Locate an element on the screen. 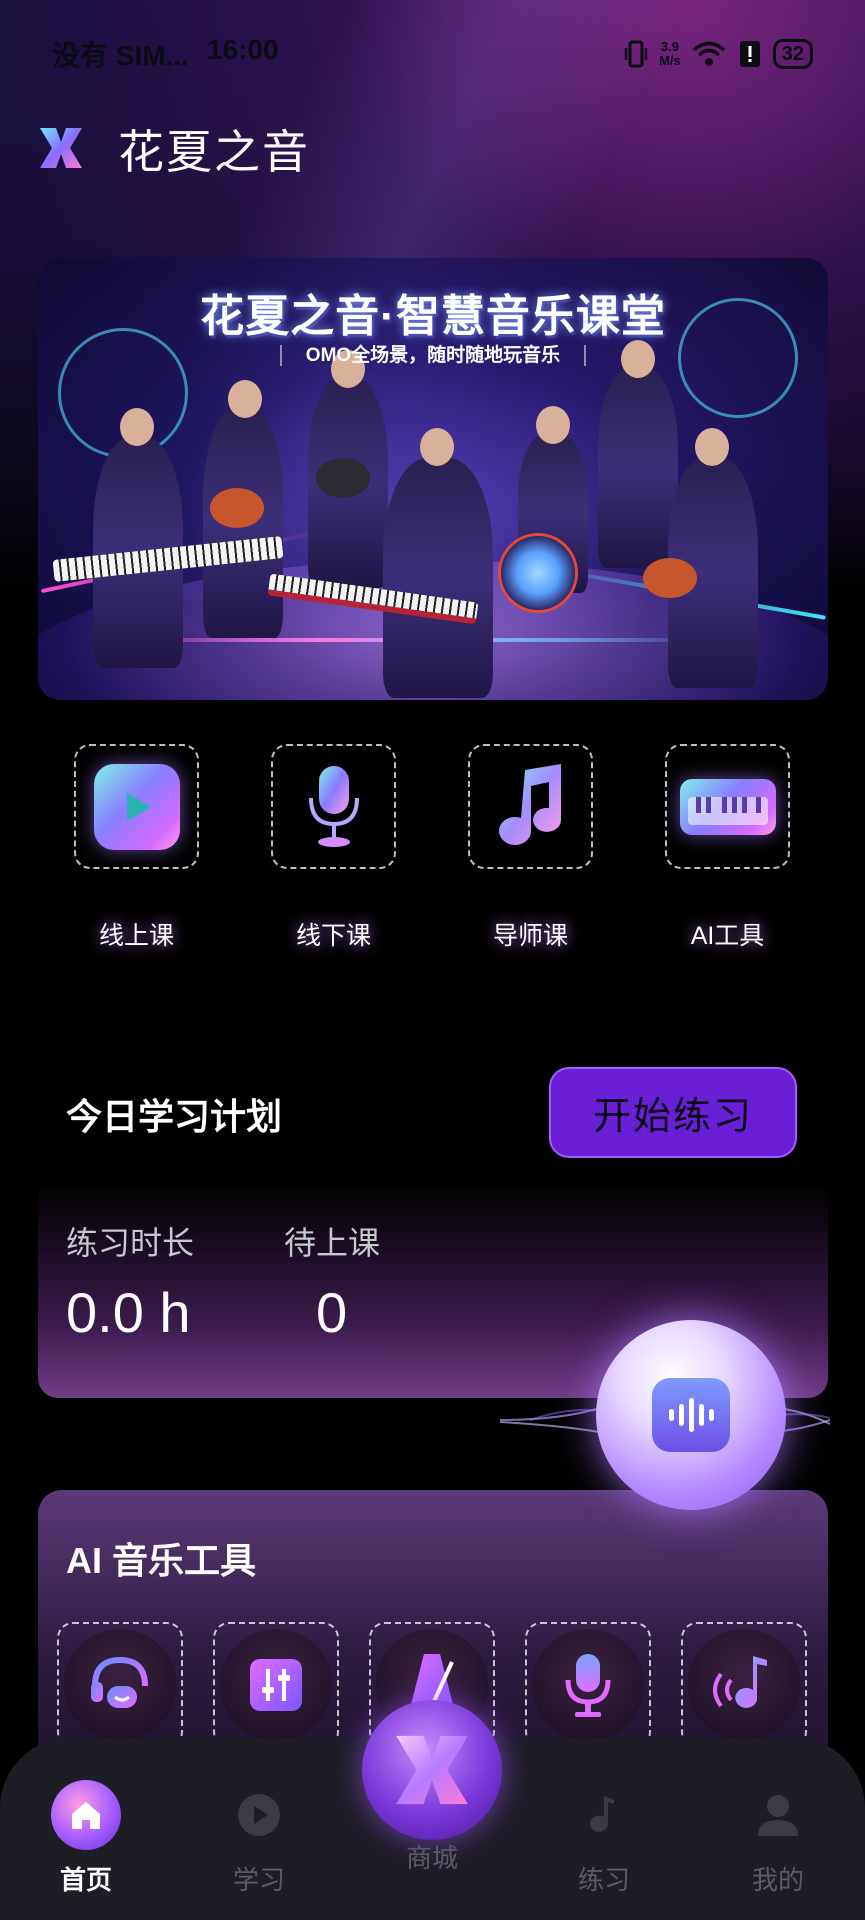 Image resolution: width=865 pixels, height=1920 pixels. shortcut-mentor-course: 导师课 is located at coordinates (530, 847).